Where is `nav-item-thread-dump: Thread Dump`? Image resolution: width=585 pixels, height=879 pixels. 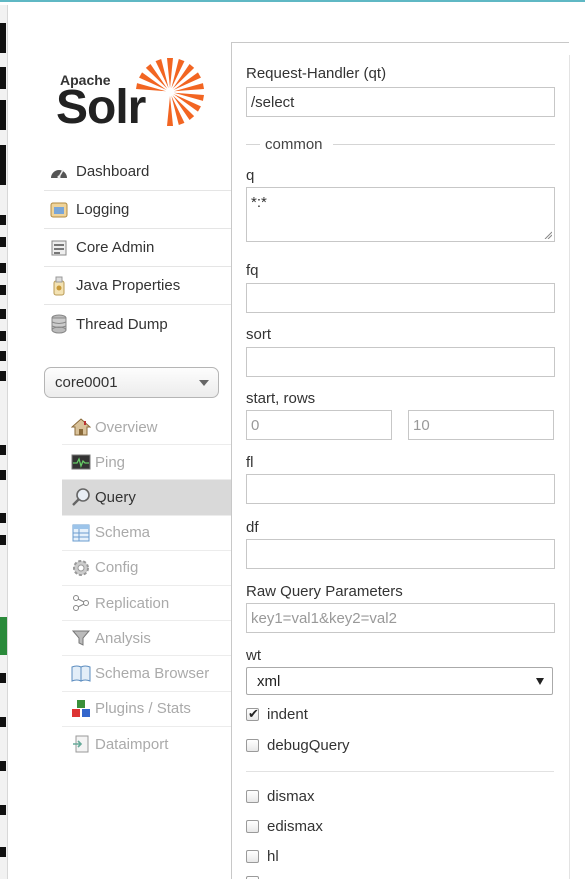 nav-item-thread-dump: Thread Dump is located at coordinates (137, 324).